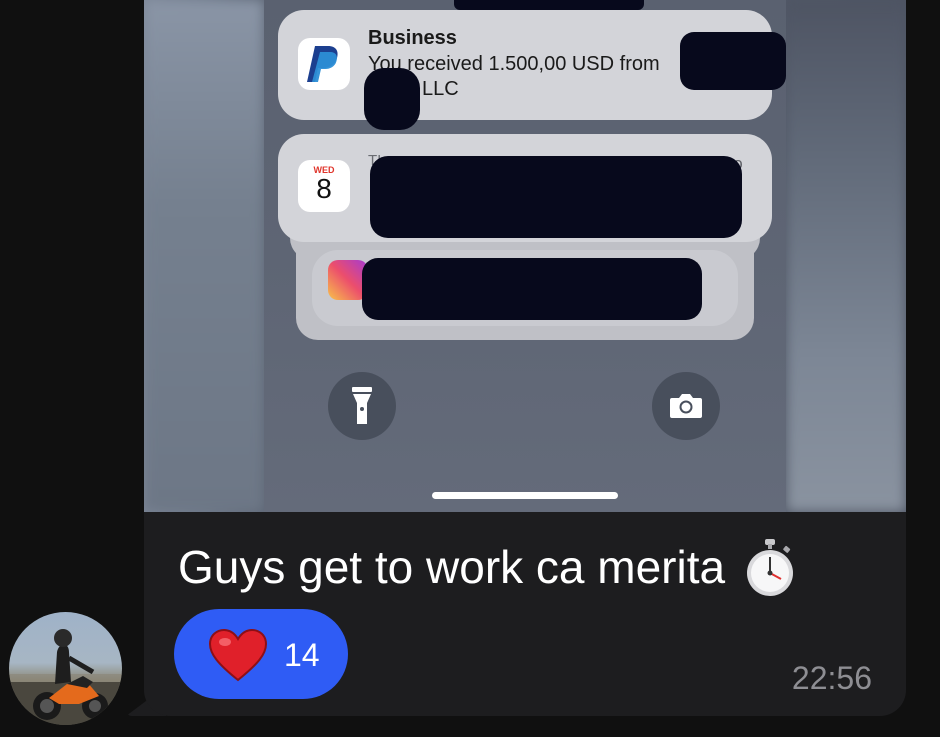  Describe the element at coordinates (412, 38) in the screenshot. I see `paypal-notification-title: Business` at that location.